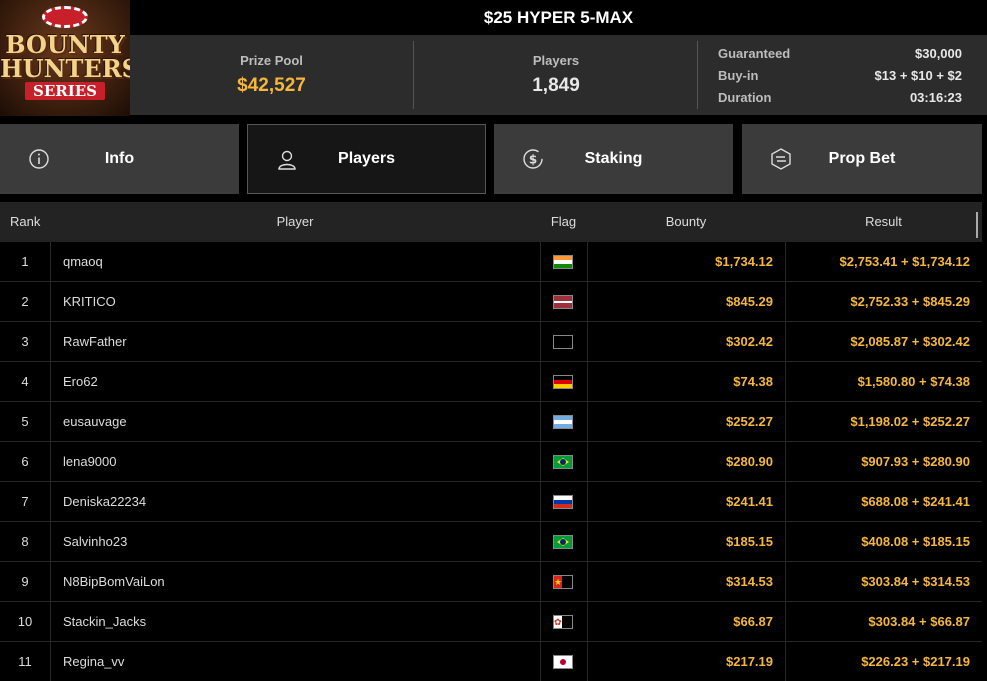 Image resolution: width=987 pixels, height=681 pixels. I want to click on user-icon, so click(287, 160).